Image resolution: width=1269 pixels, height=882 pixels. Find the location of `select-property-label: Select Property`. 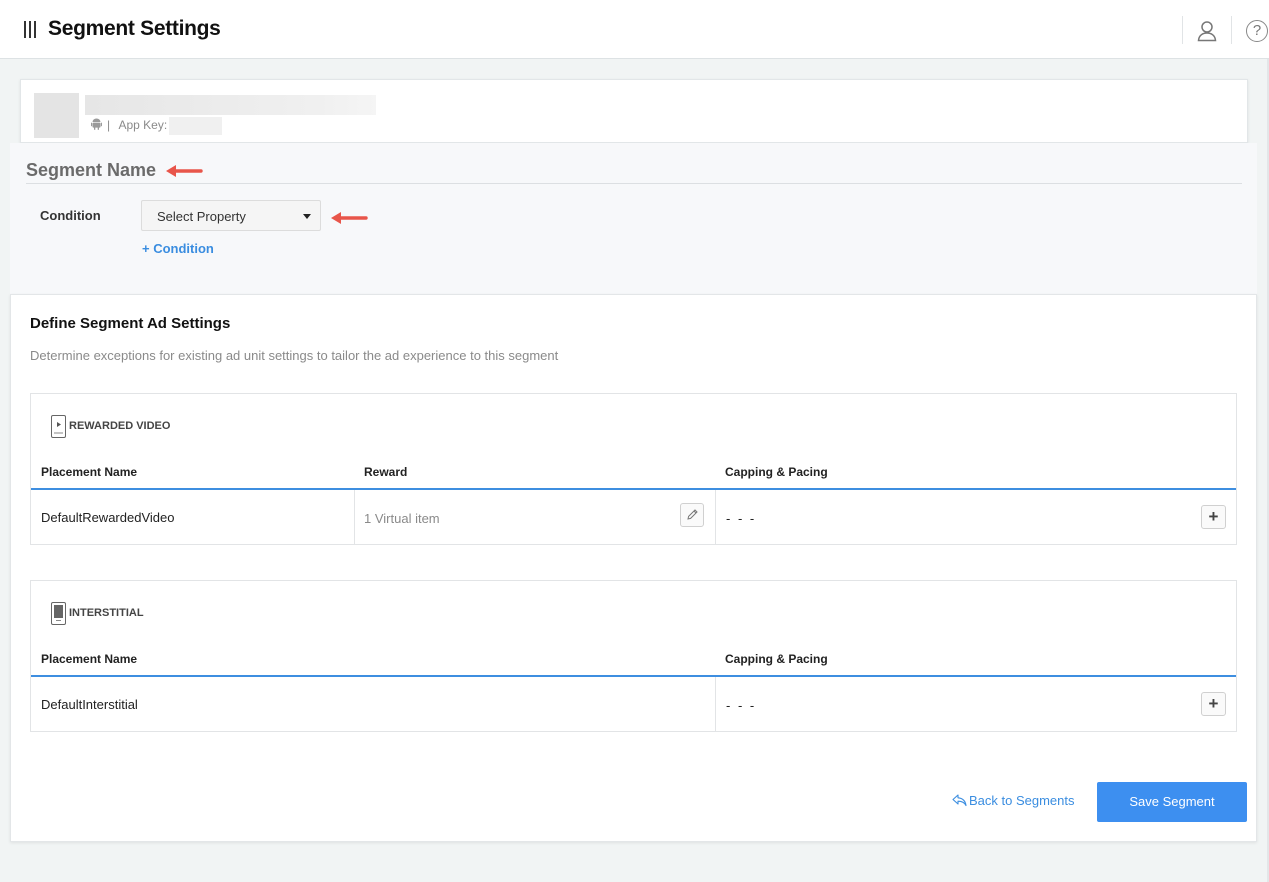

select-property-label: Select Property is located at coordinates (201, 216).